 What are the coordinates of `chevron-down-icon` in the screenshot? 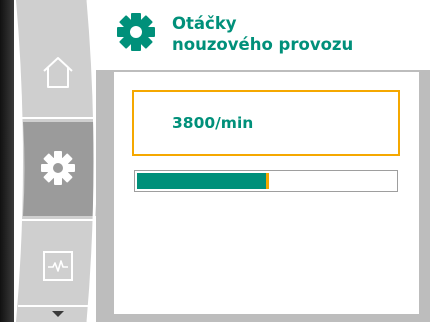 It's located at (58, 314).